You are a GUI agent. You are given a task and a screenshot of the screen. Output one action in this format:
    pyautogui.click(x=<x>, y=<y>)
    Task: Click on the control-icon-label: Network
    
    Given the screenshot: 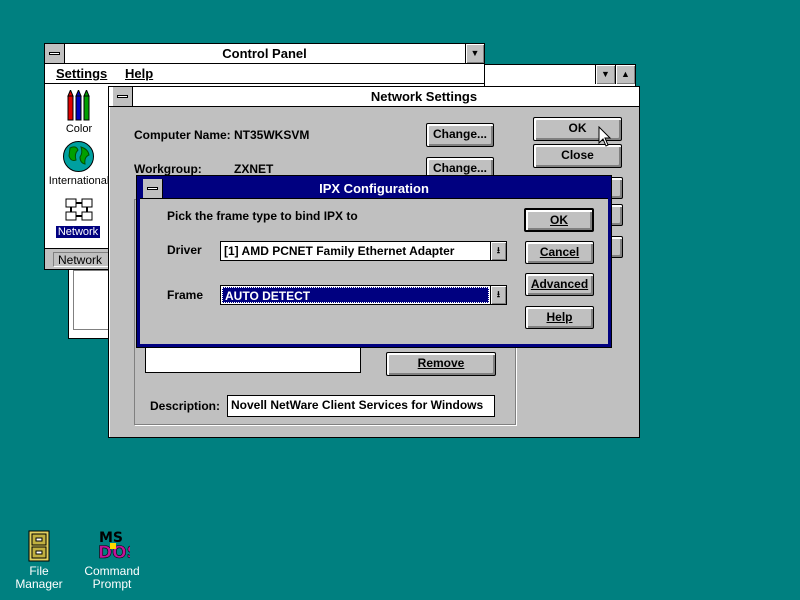 What is the action you would take?
    pyautogui.click(x=78, y=232)
    